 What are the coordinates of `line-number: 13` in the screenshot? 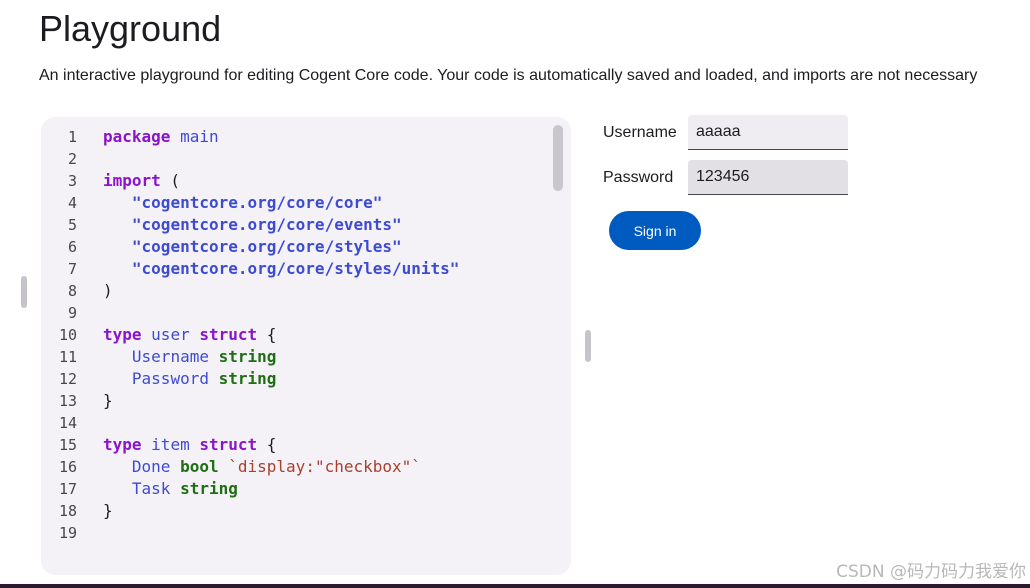 It's located at (67, 401).